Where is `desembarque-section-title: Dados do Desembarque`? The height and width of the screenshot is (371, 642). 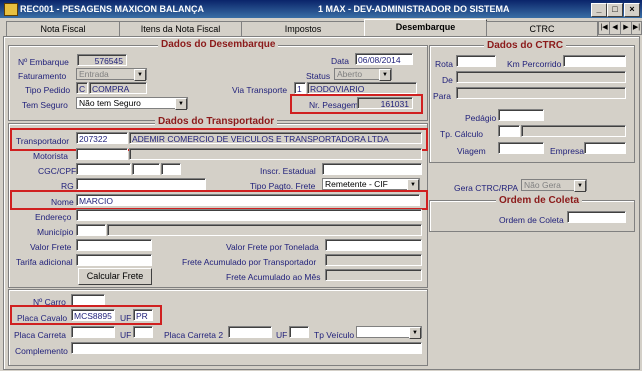
desembarque-section-title: Dados do Desembarque is located at coordinates (218, 44).